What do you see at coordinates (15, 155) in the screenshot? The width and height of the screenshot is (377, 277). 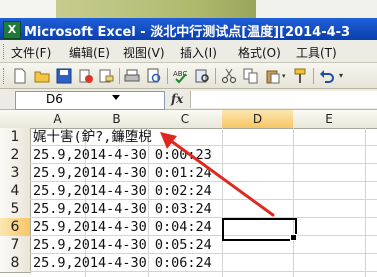 I see `row-header-2: 2` at bounding box center [15, 155].